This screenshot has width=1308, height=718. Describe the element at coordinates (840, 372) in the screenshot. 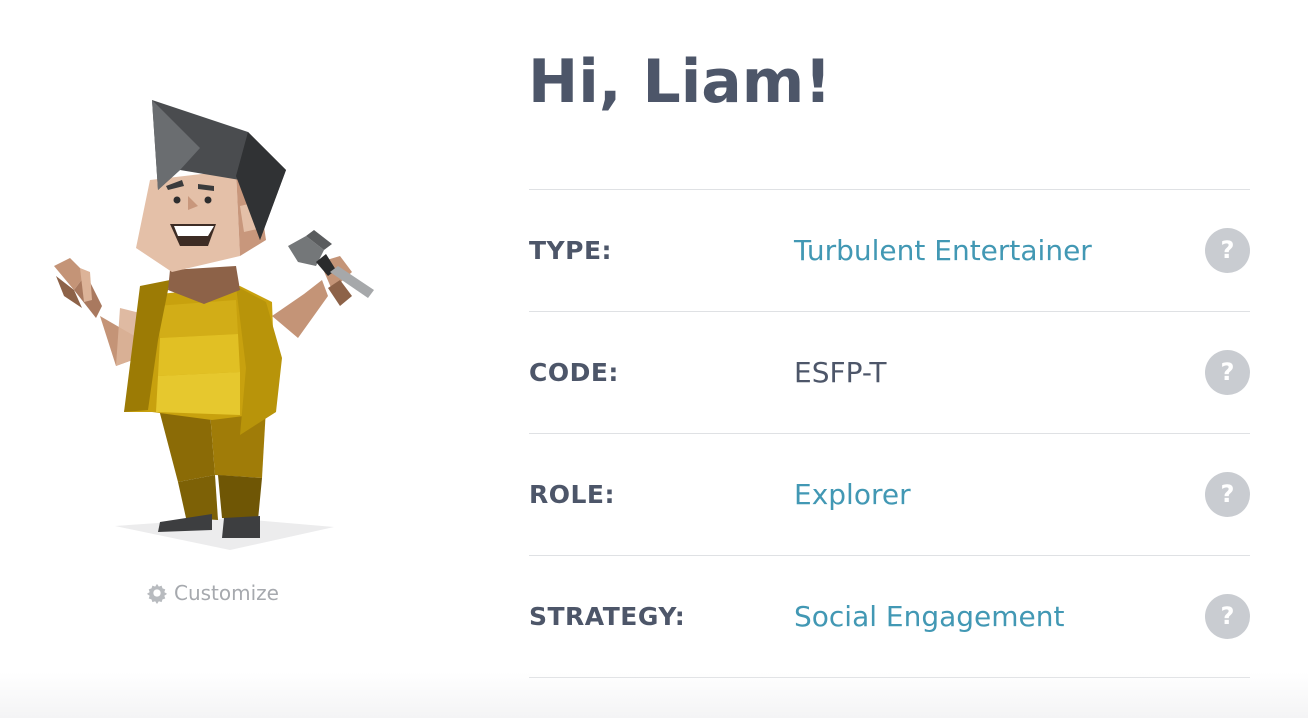

I see `code-value: ESFP-T` at that location.